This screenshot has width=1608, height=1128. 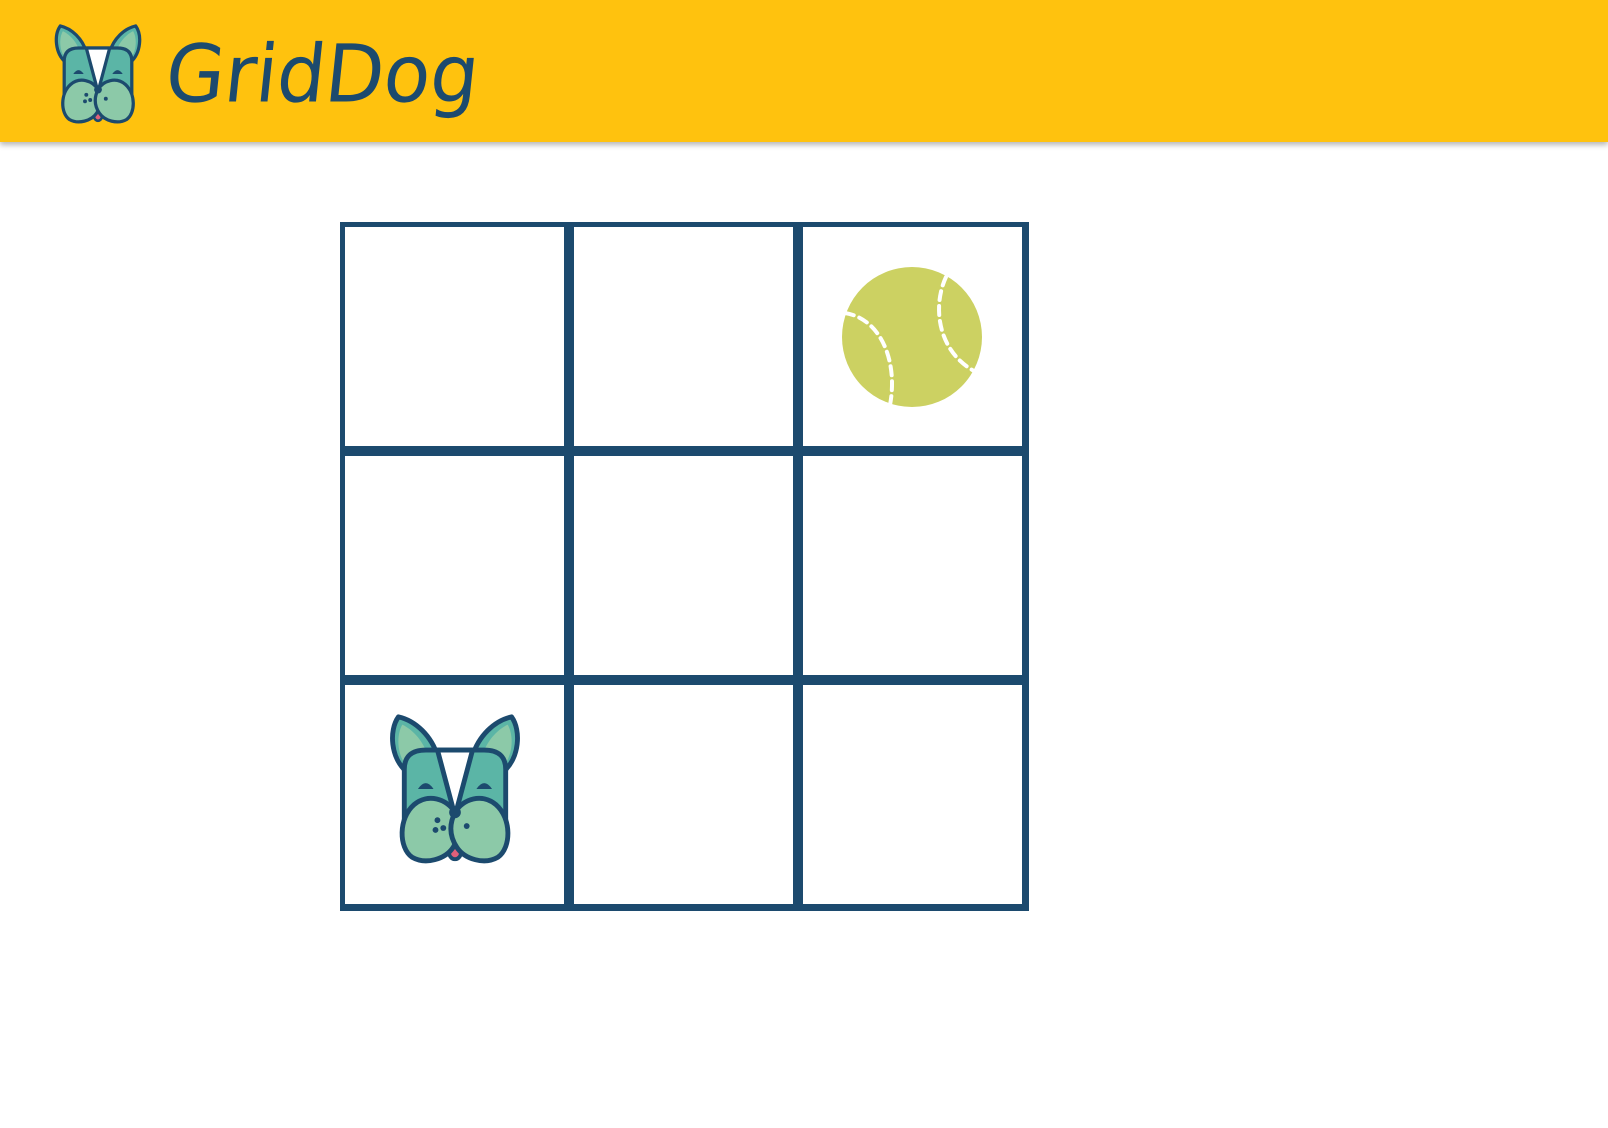 I want to click on tennis-ball-icon, so click(x=912, y=337).